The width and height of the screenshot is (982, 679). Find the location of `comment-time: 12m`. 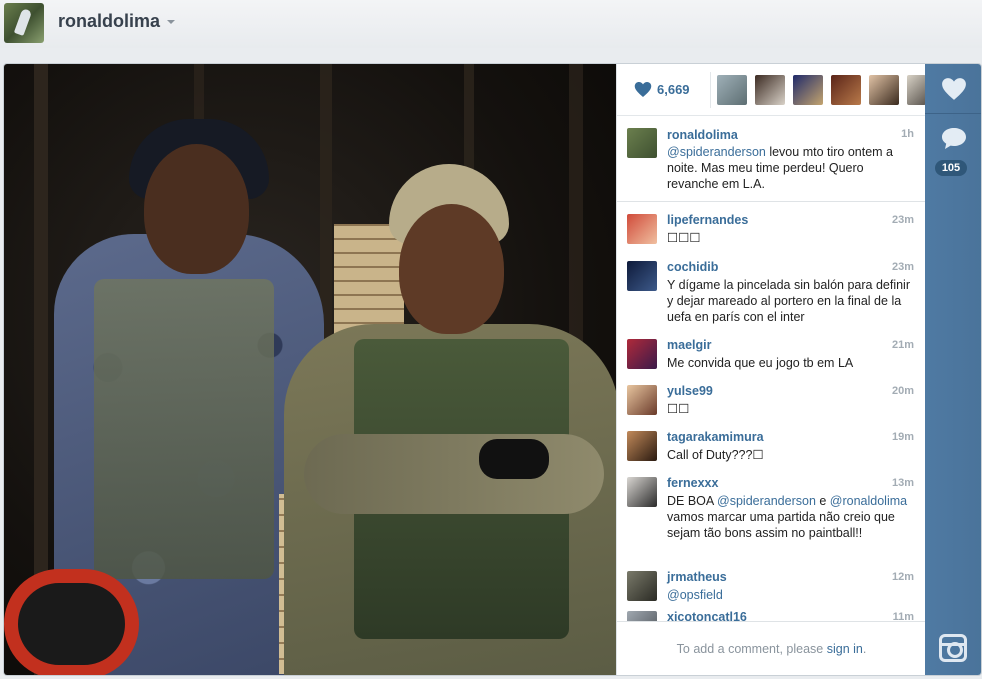

comment-time: 12m is located at coordinates (902, 577).